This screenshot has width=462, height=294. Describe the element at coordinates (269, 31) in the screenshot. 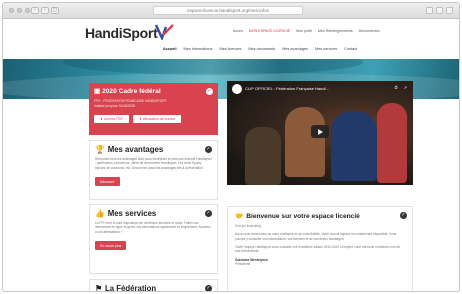

I see `top-link-espace: MON ESPACE LICENCIÉ` at that location.